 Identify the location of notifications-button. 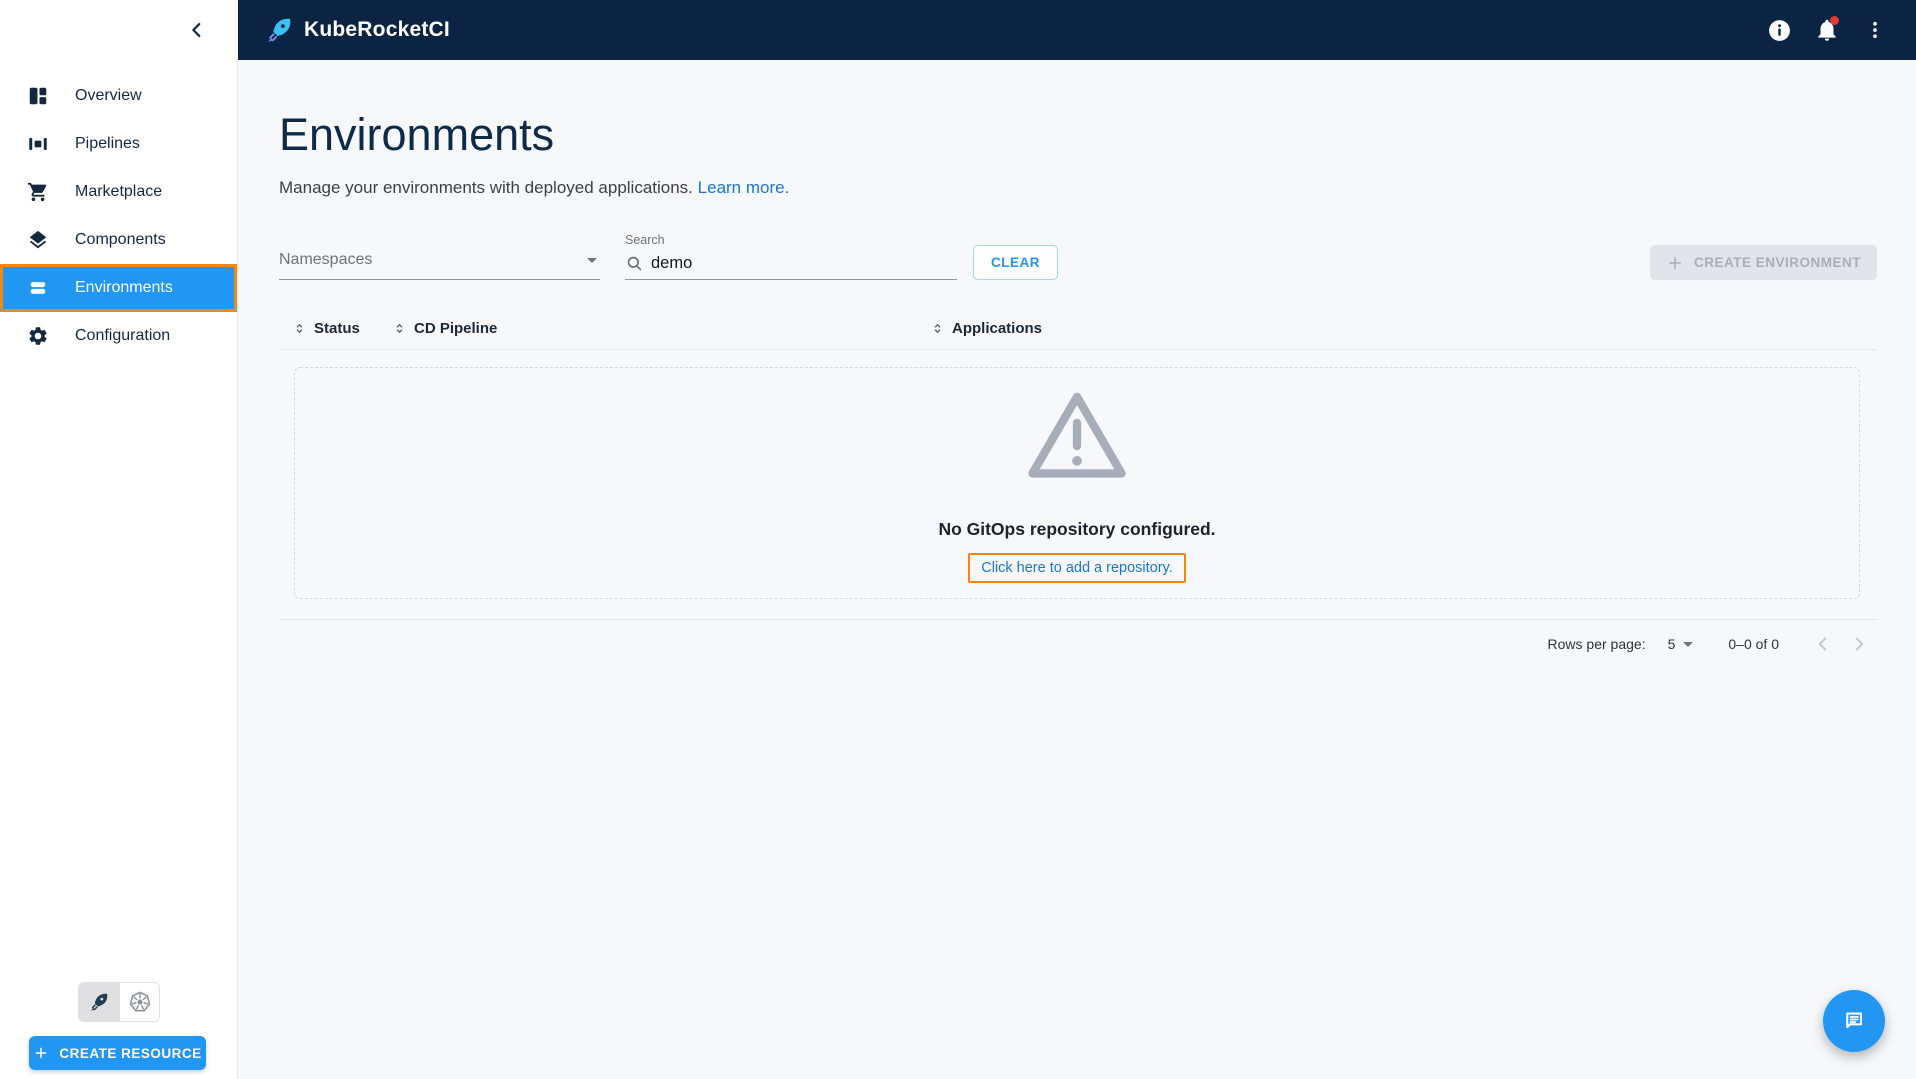
(1827, 30).